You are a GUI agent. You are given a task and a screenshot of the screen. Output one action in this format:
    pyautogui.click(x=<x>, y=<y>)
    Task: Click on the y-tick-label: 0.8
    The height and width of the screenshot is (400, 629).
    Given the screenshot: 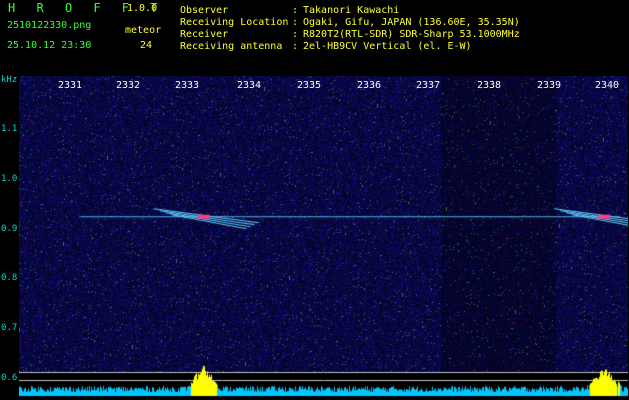 What is the action you would take?
    pyautogui.click(x=9, y=278)
    